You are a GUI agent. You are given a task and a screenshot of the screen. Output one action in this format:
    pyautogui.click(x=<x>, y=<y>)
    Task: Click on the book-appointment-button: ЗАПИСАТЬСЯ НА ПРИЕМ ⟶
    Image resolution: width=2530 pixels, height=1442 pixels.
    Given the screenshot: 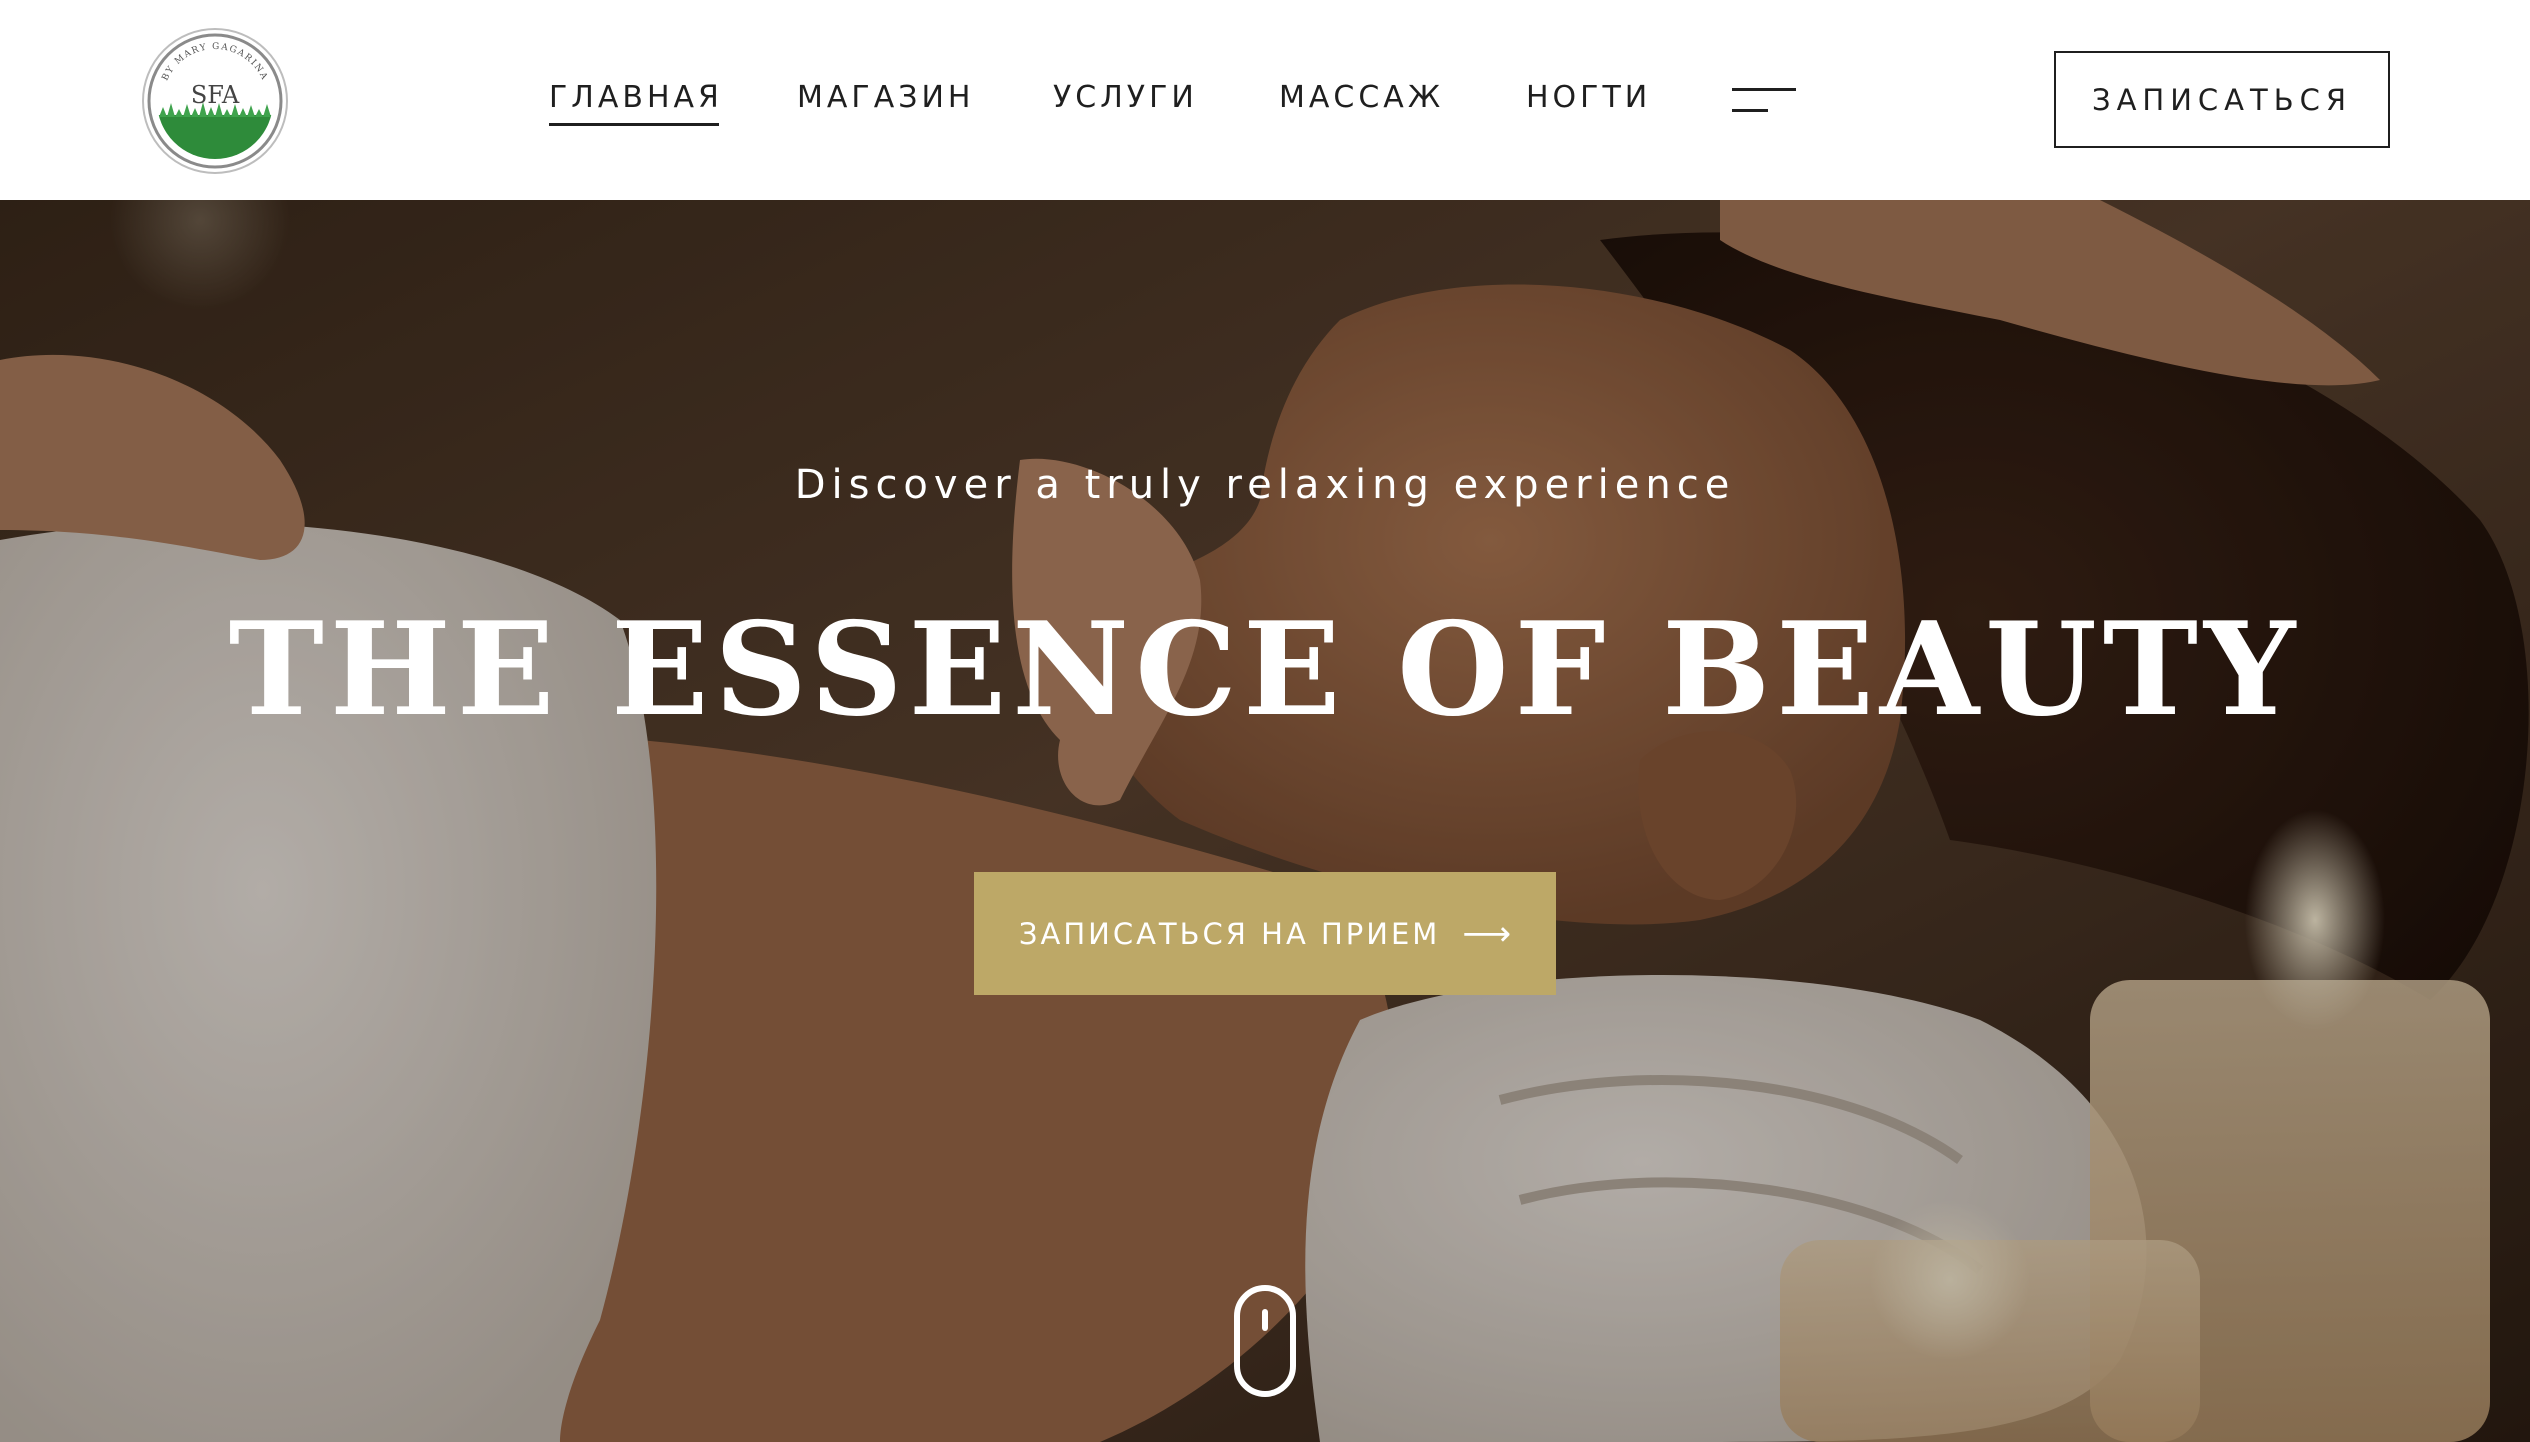 What is the action you would take?
    pyautogui.click(x=1265, y=933)
    